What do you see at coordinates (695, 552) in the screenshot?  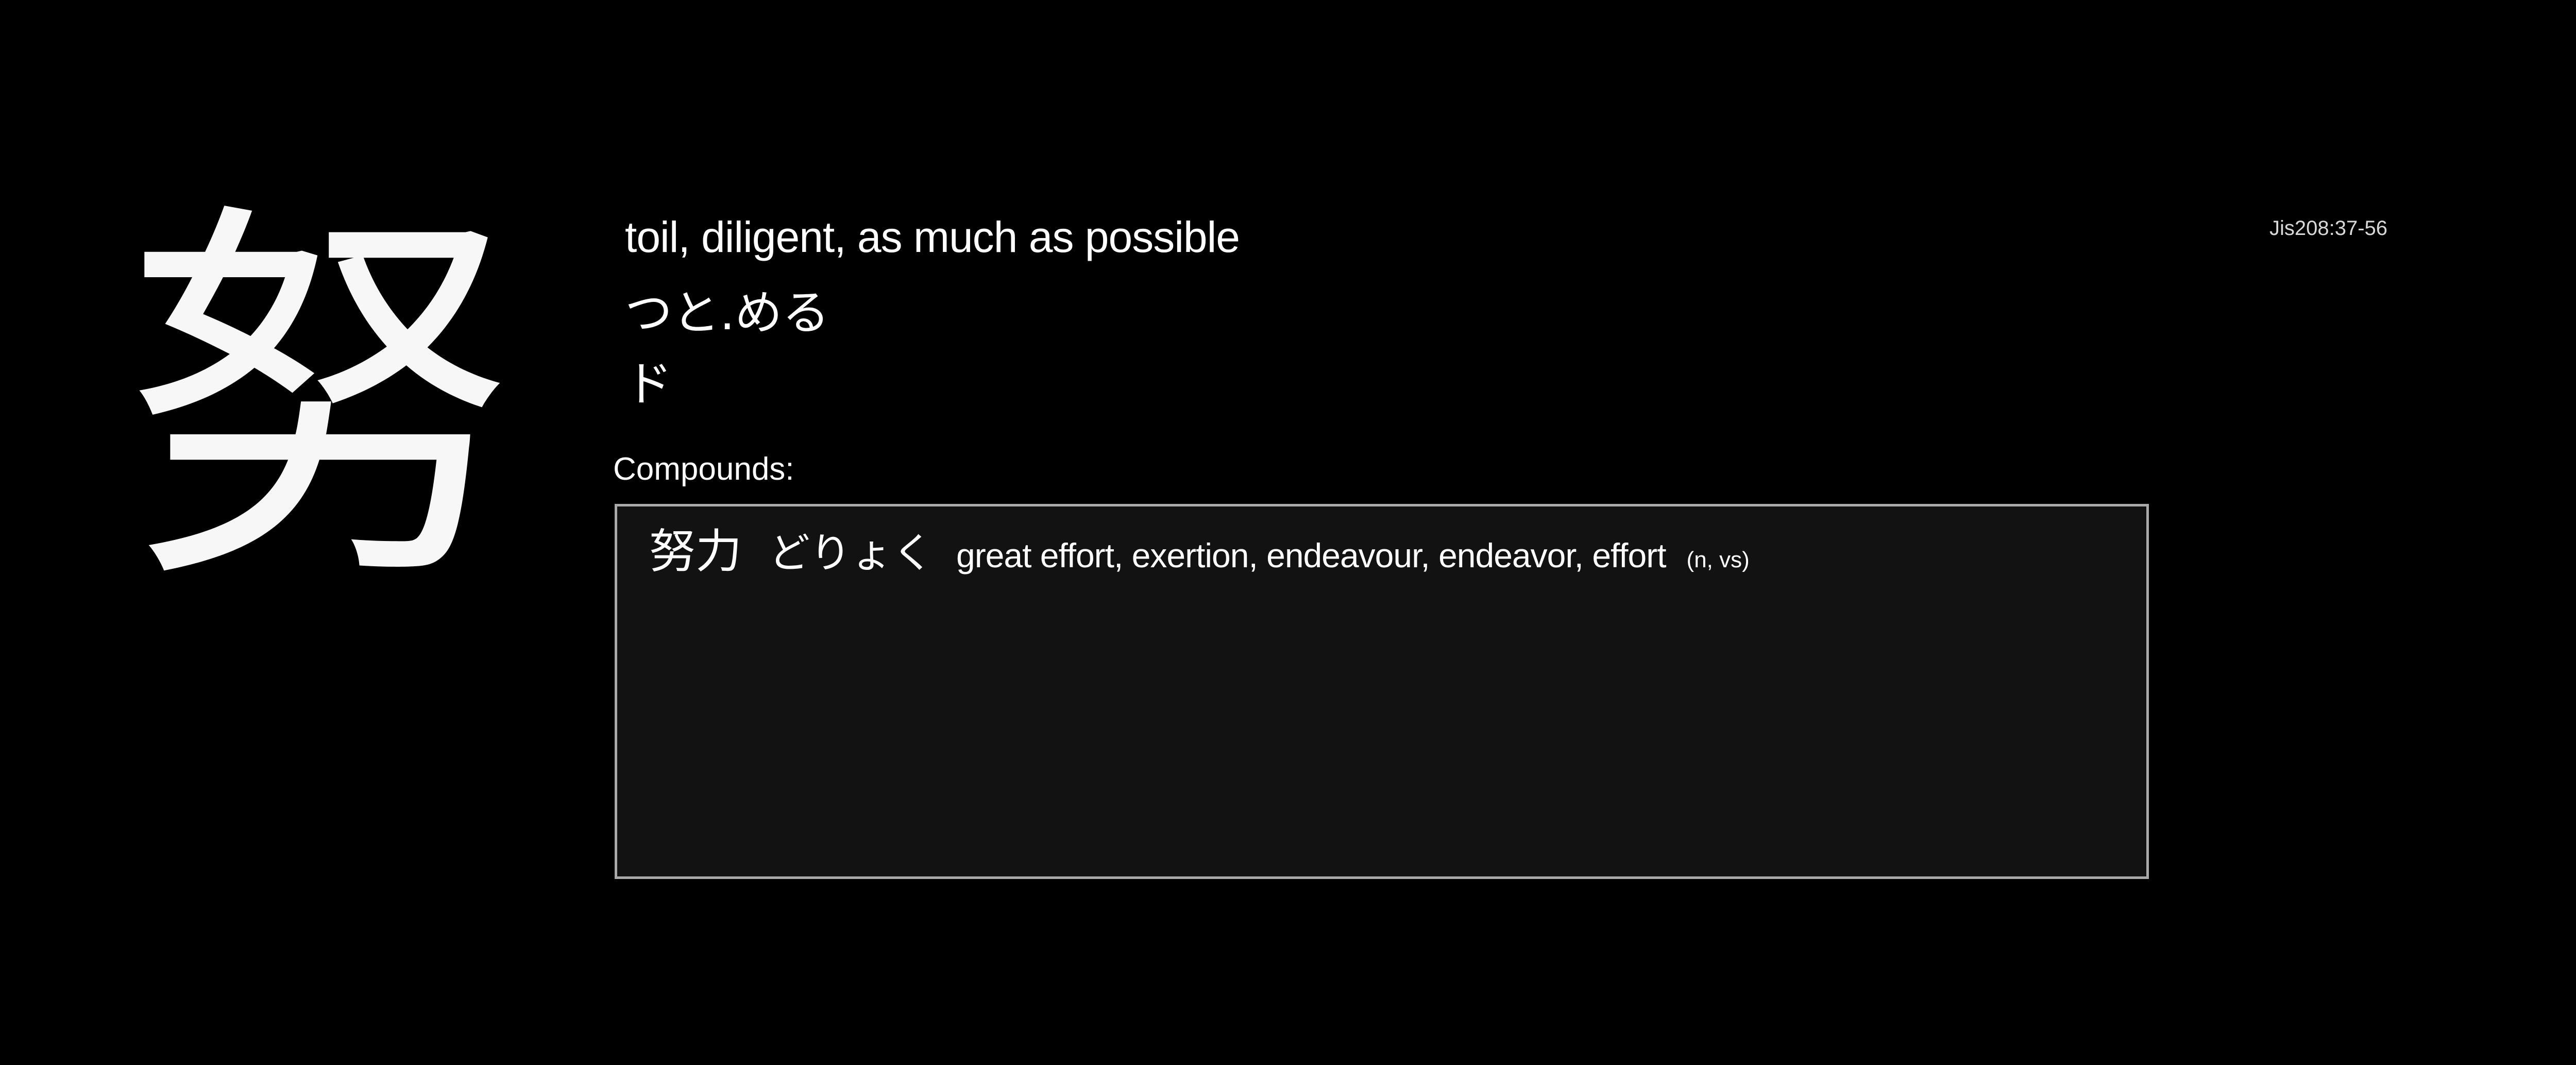 I see `compound-word: 努力` at bounding box center [695, 552].